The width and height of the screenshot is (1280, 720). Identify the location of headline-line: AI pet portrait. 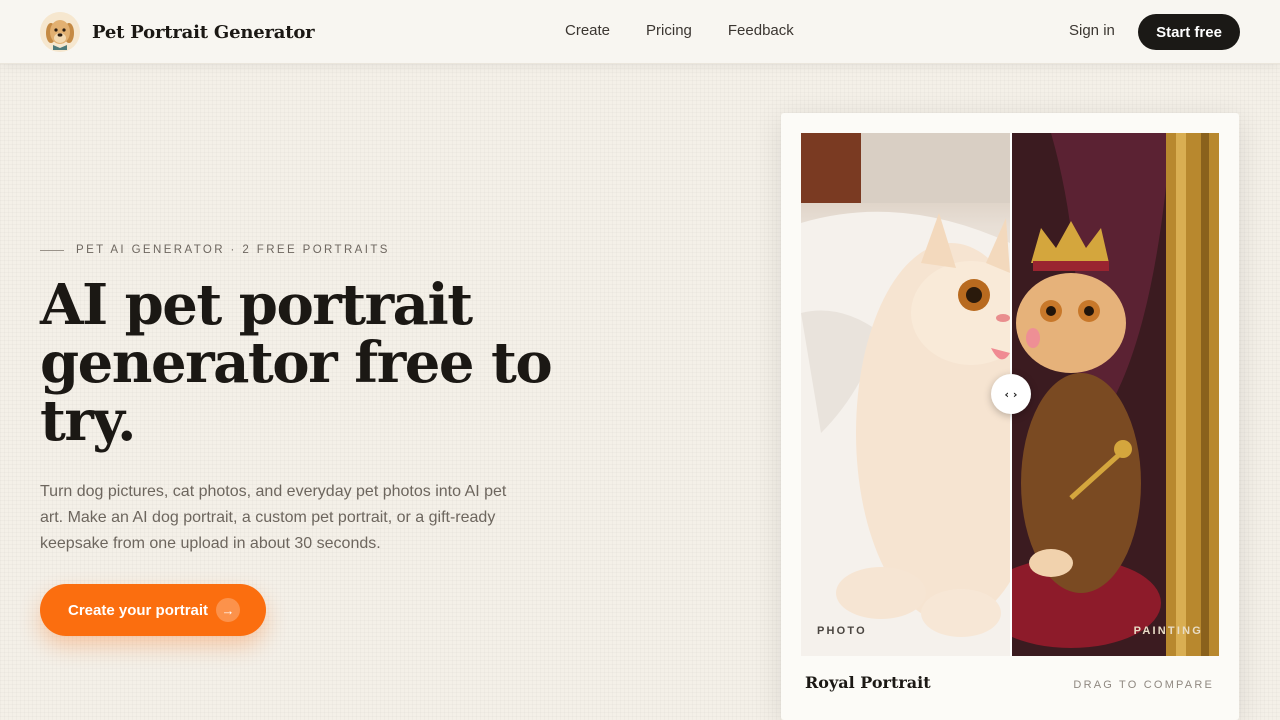
(256, 305).